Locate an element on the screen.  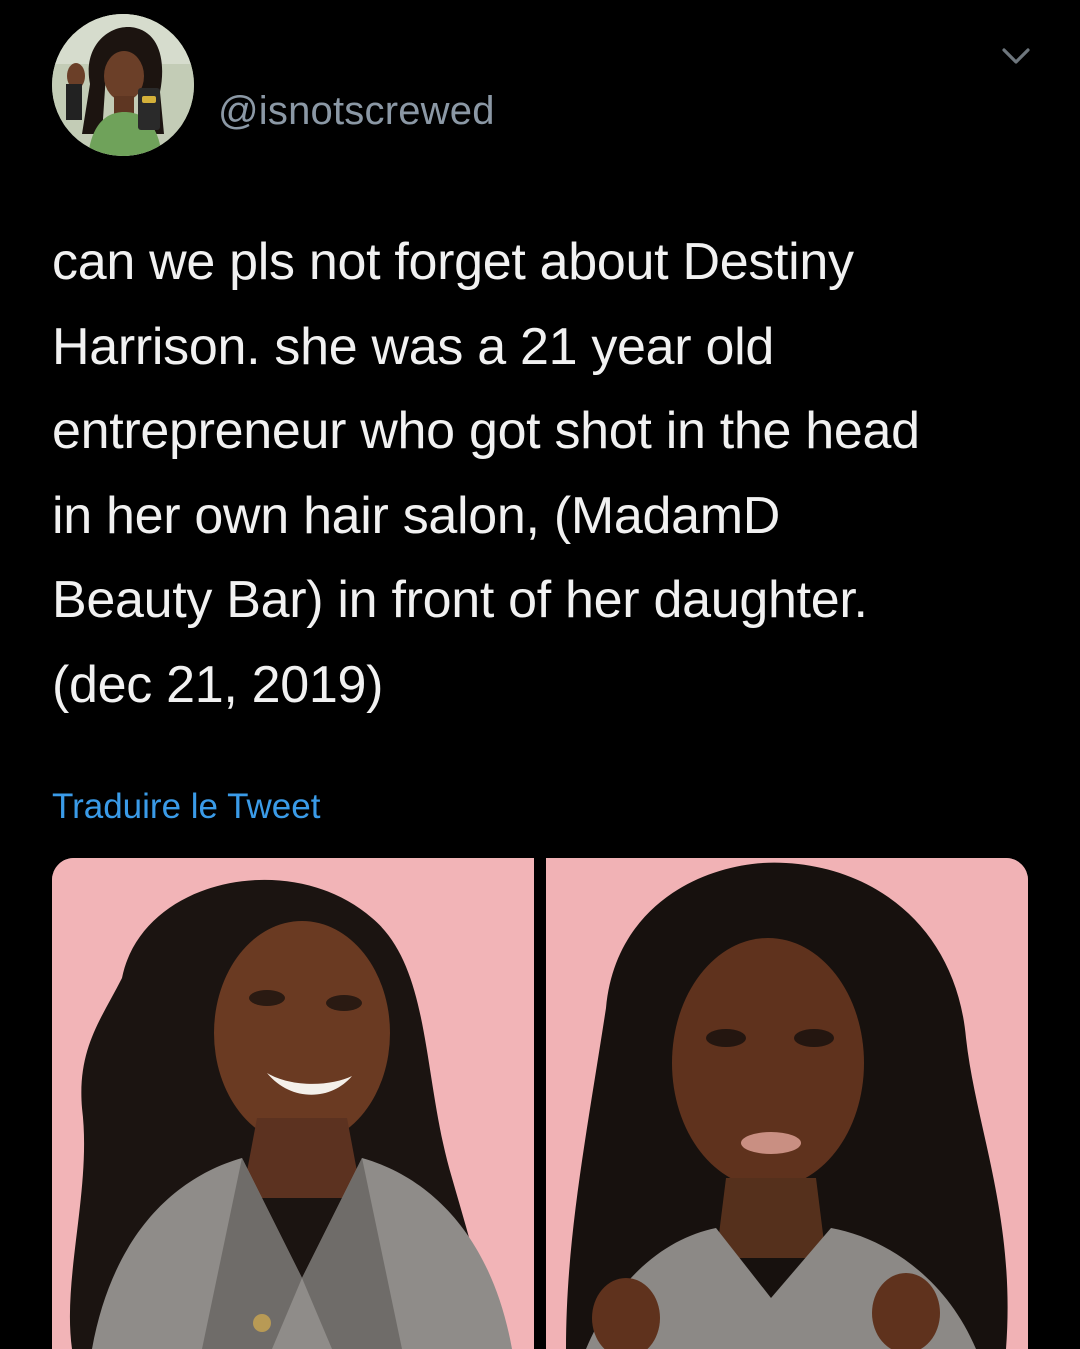
avatar-image is located at coordinates (123, 85).